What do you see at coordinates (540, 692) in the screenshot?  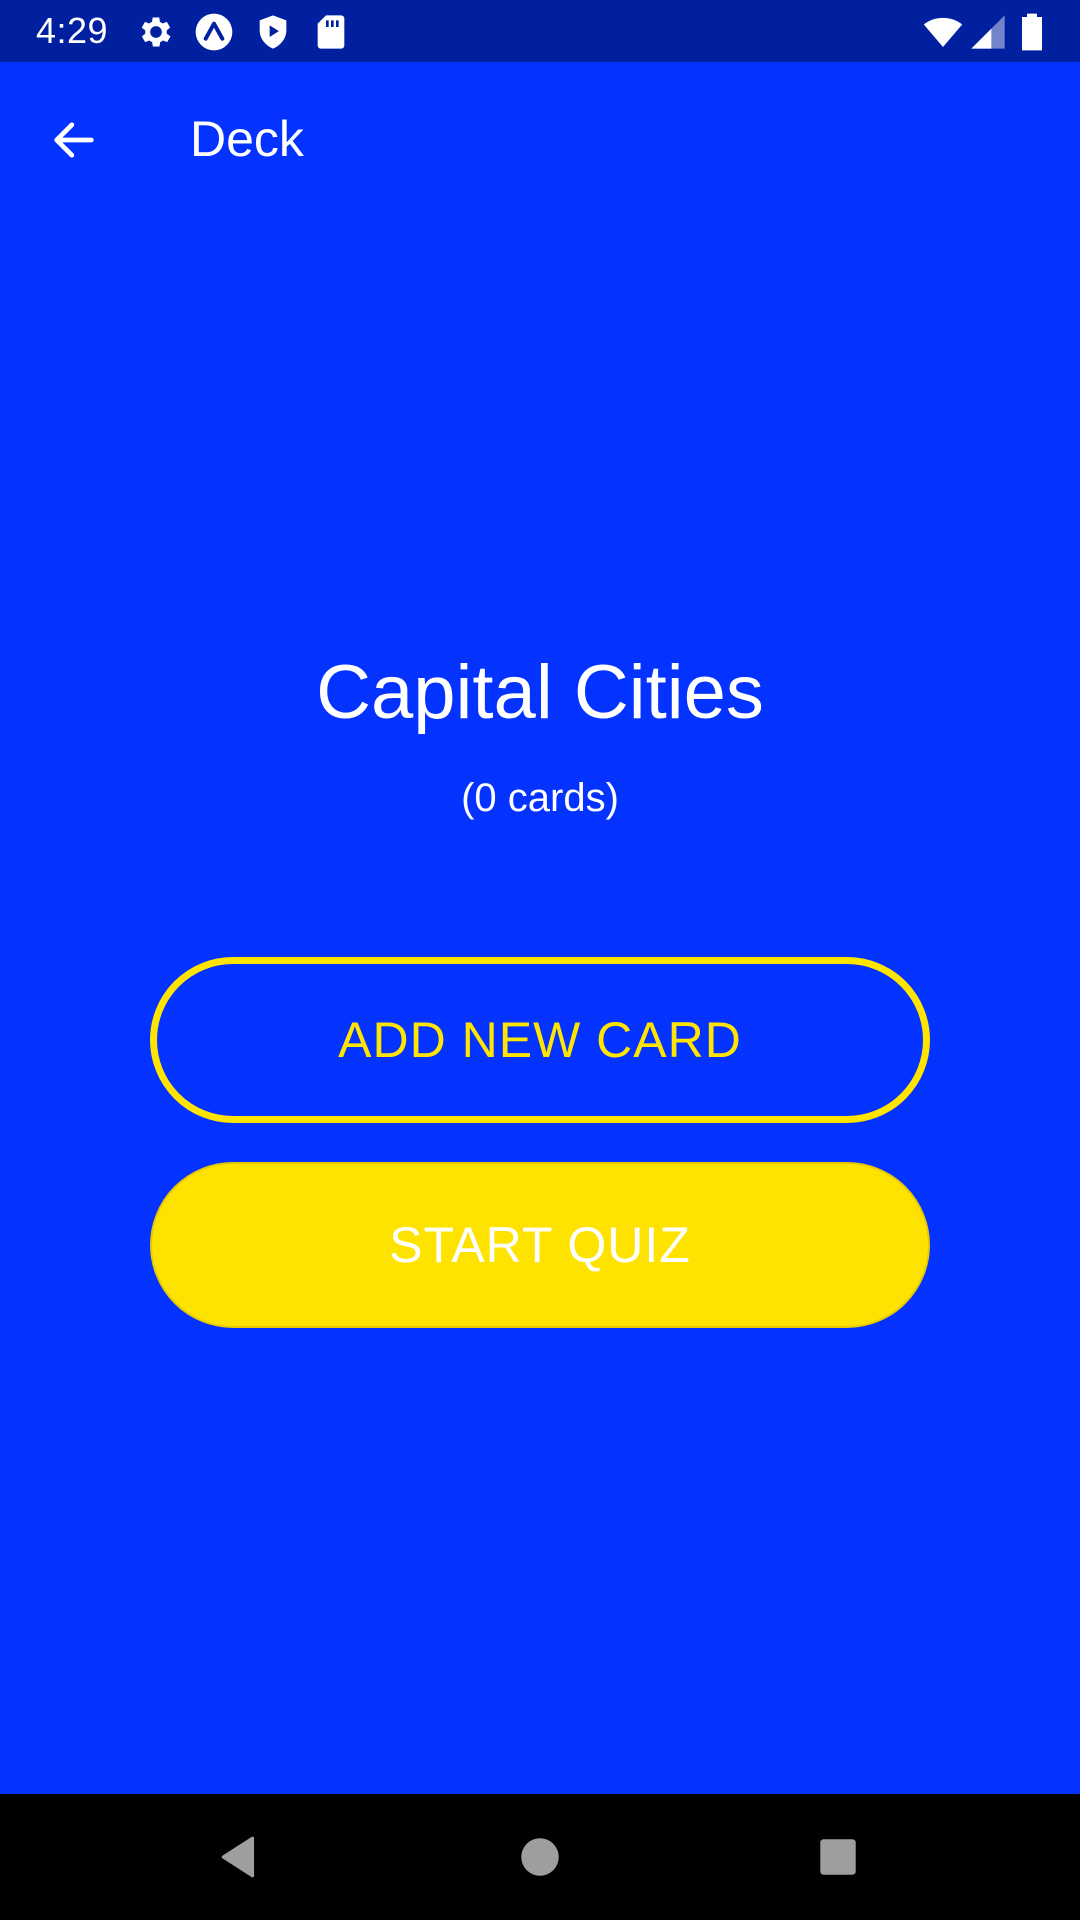 I see `deck-title: Capital Cities` at bounding box center [540, 692].